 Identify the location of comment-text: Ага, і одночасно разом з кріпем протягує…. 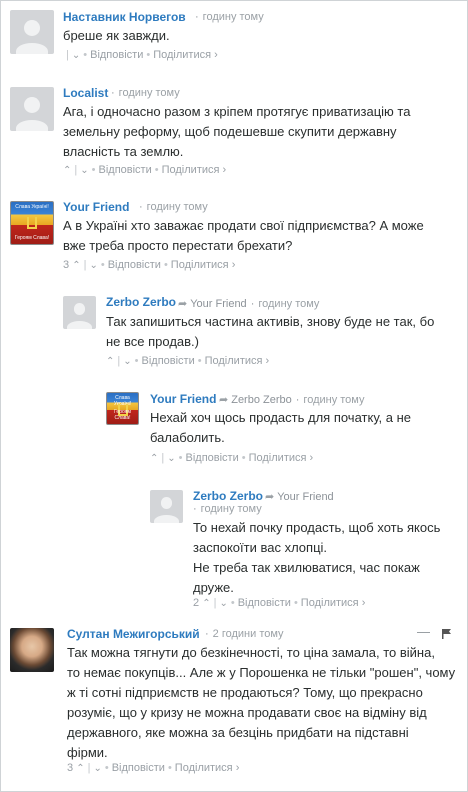
(236, 132).